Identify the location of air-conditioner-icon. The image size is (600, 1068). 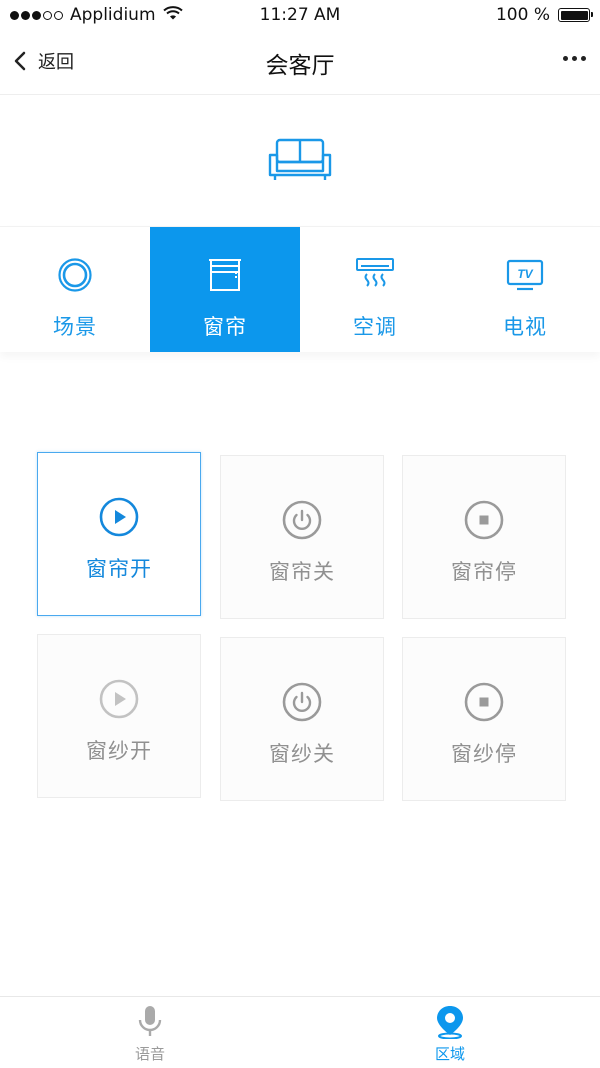
(375, 275).